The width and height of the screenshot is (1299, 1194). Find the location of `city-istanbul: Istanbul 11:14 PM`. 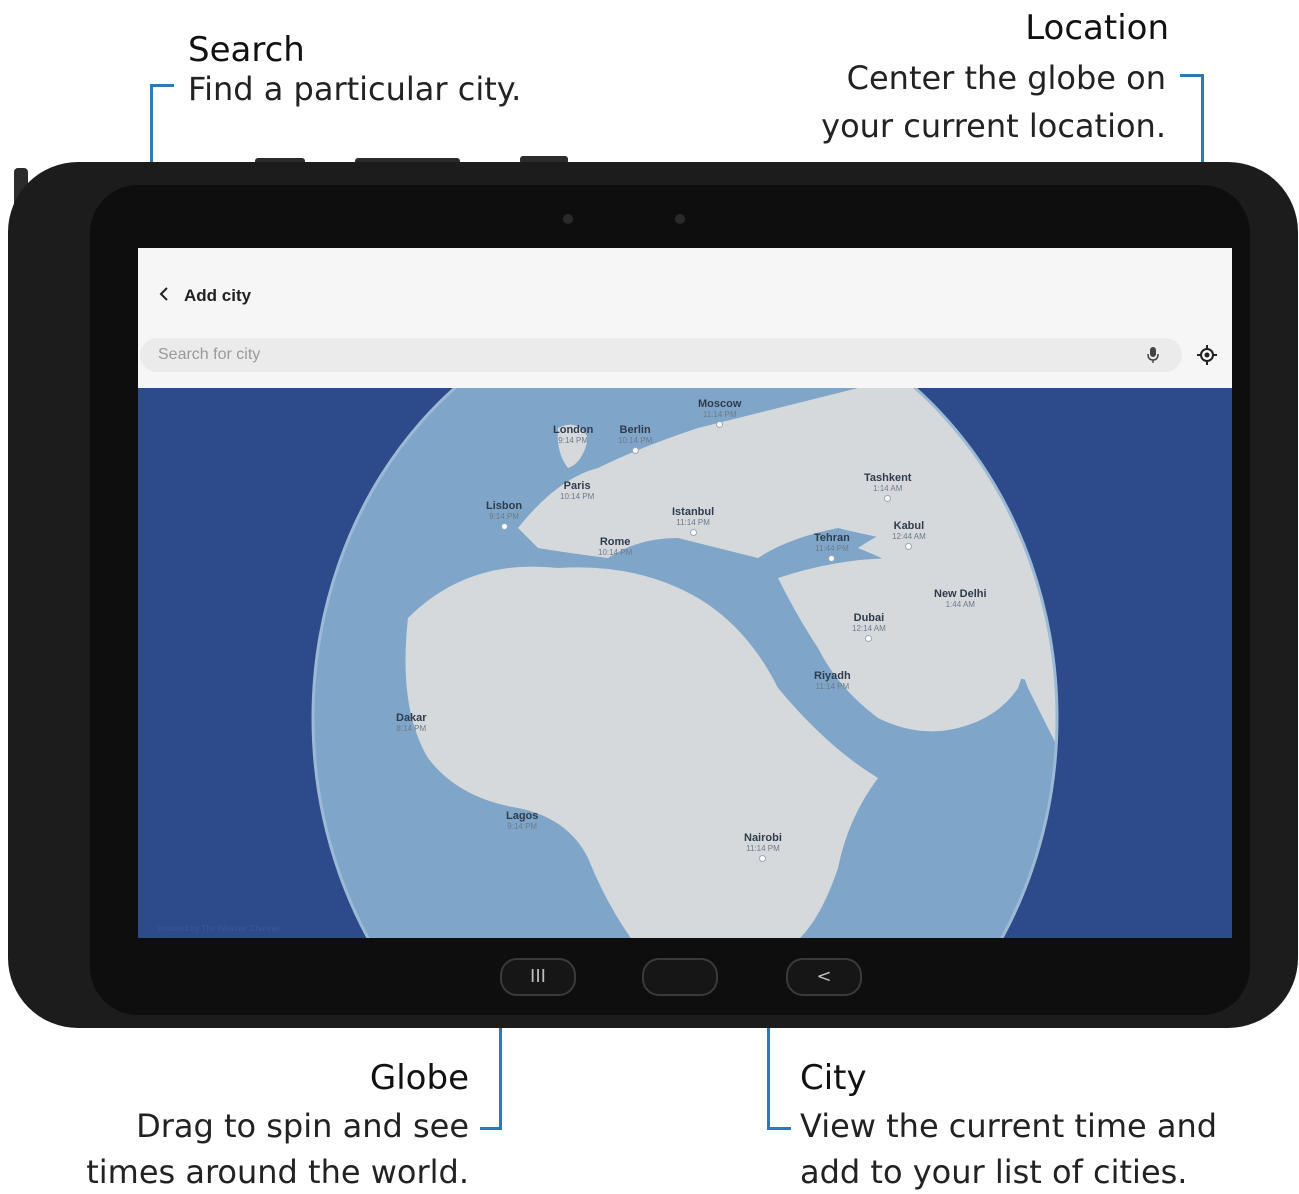

city-istanbul: Istanbul 11:14 PM is located at coordinates (693, 521).